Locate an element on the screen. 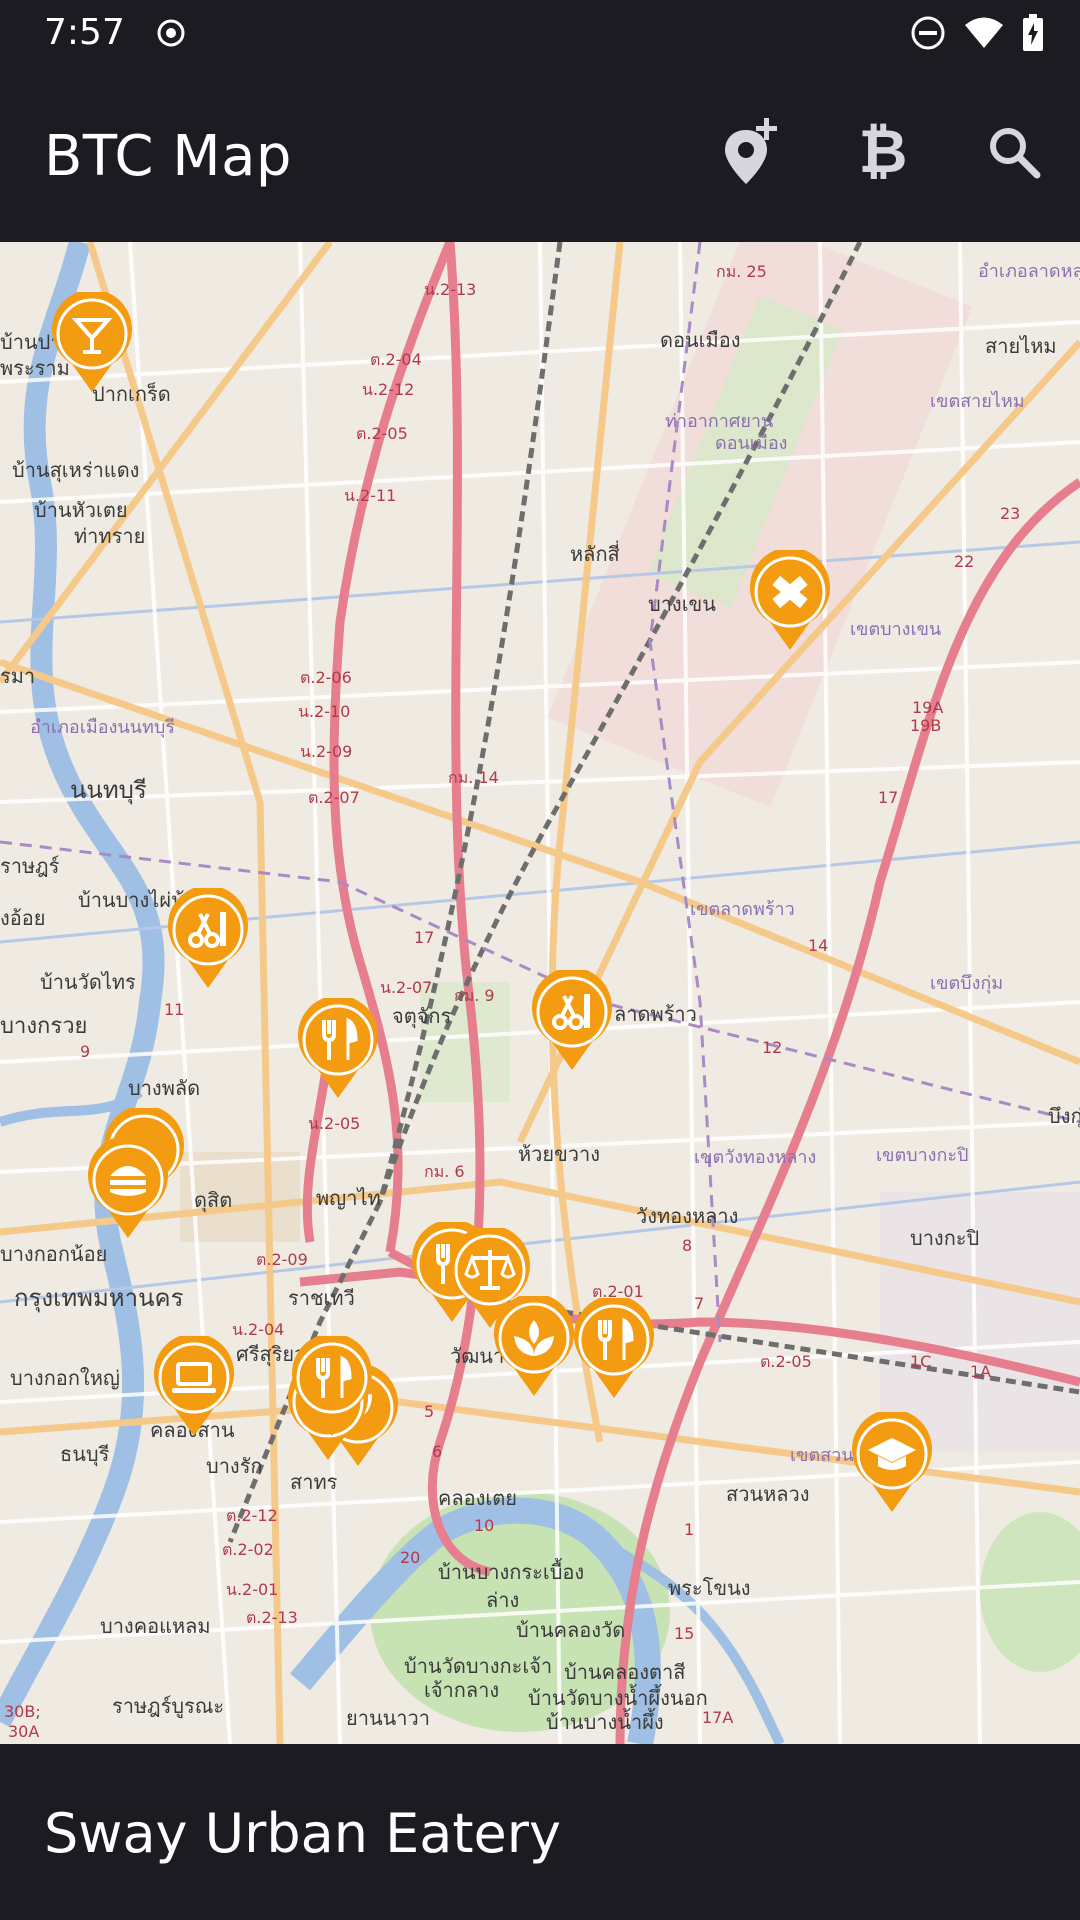  add-location-icon is located at coordinates (751, 151).